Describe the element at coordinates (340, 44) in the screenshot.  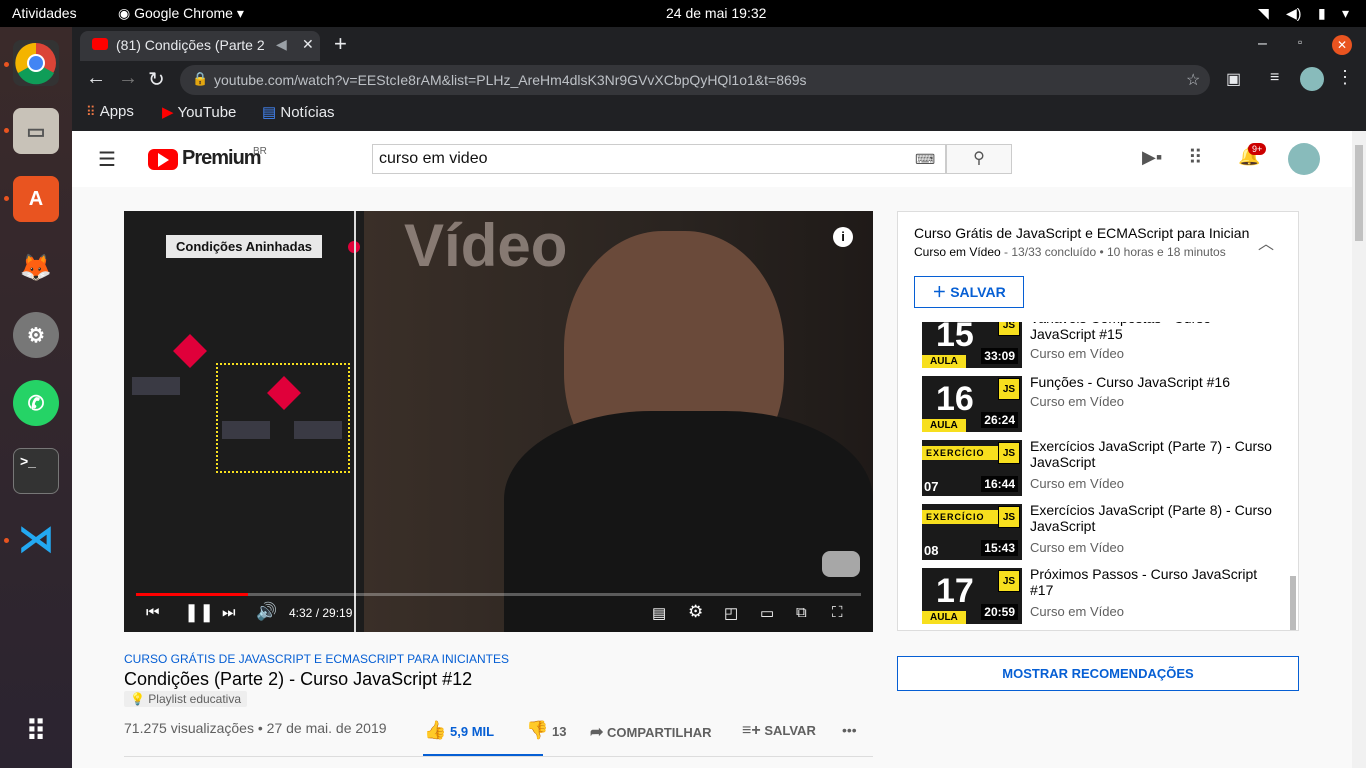
I see `new-tab-icon: +` at that location.